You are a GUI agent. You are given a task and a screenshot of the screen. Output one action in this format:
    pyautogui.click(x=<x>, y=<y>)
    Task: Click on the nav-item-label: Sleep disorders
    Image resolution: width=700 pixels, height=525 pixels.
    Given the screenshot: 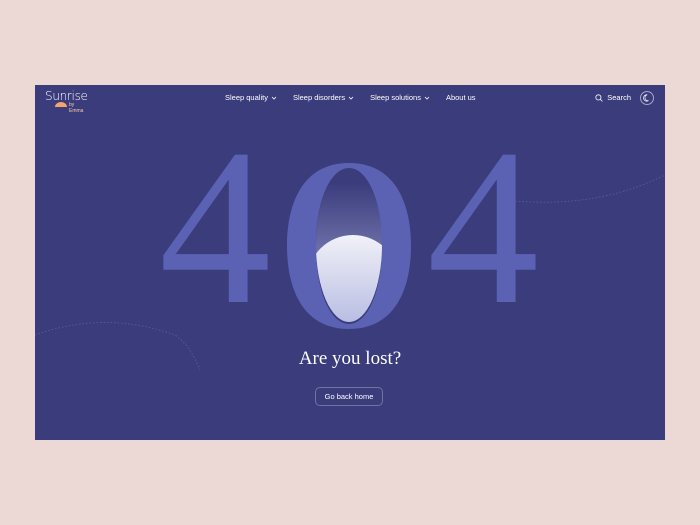 What is the action you would take?
    pyautogui.click(x=319, y=97)
    